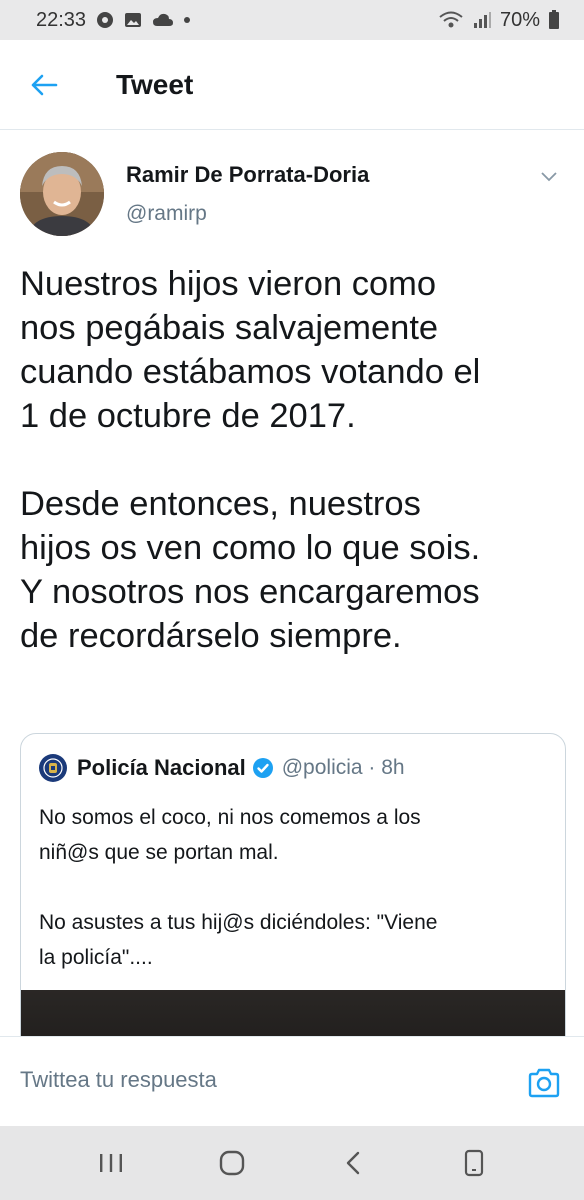 This screenshot has height=1200, width=584. I want to click on notification-dot-icon, so click(187, 20).